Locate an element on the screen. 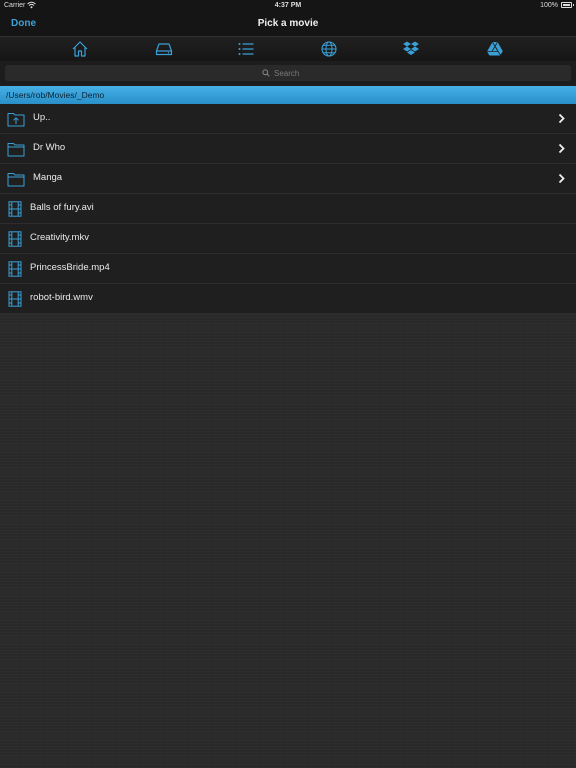 This screenshot has width=576, height=768. battery-icon is located at coordinates (567, 5).